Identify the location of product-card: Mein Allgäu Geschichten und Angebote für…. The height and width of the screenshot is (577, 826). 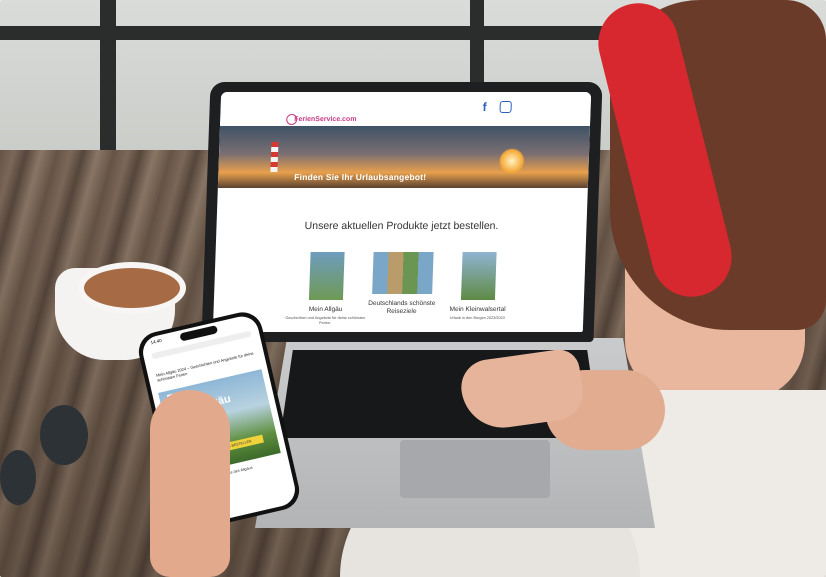
(326, 289).